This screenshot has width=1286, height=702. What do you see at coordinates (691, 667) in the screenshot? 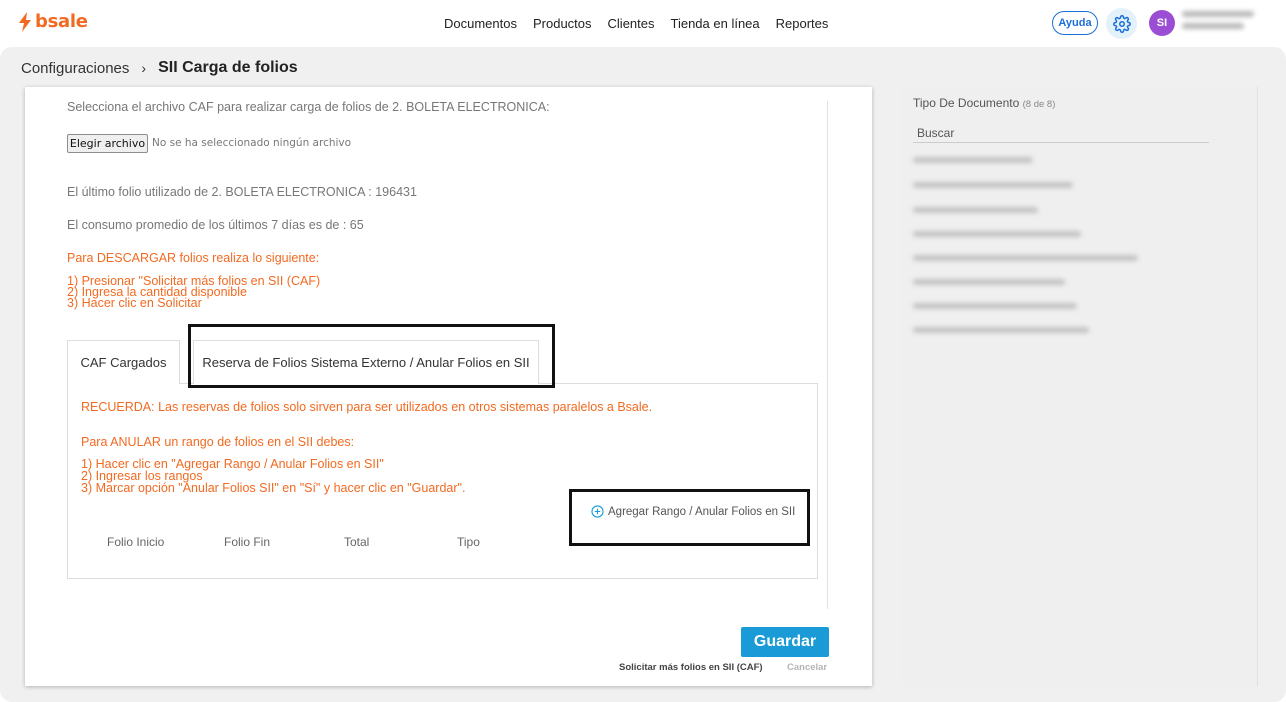
I see `request-caf-link: Solicitar más folios en SII (CAF)` at bounding box center [691, 667].